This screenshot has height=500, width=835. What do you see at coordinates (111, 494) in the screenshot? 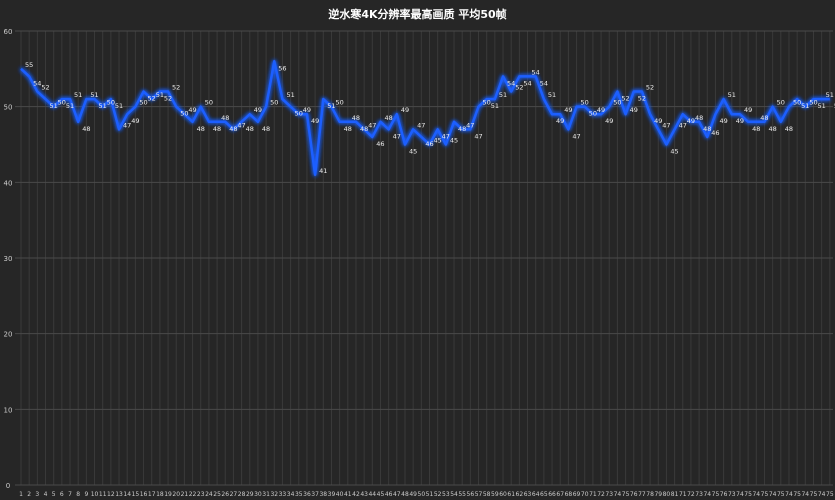
I see `x-tick-label: 12` at bounding box center [111, 494].